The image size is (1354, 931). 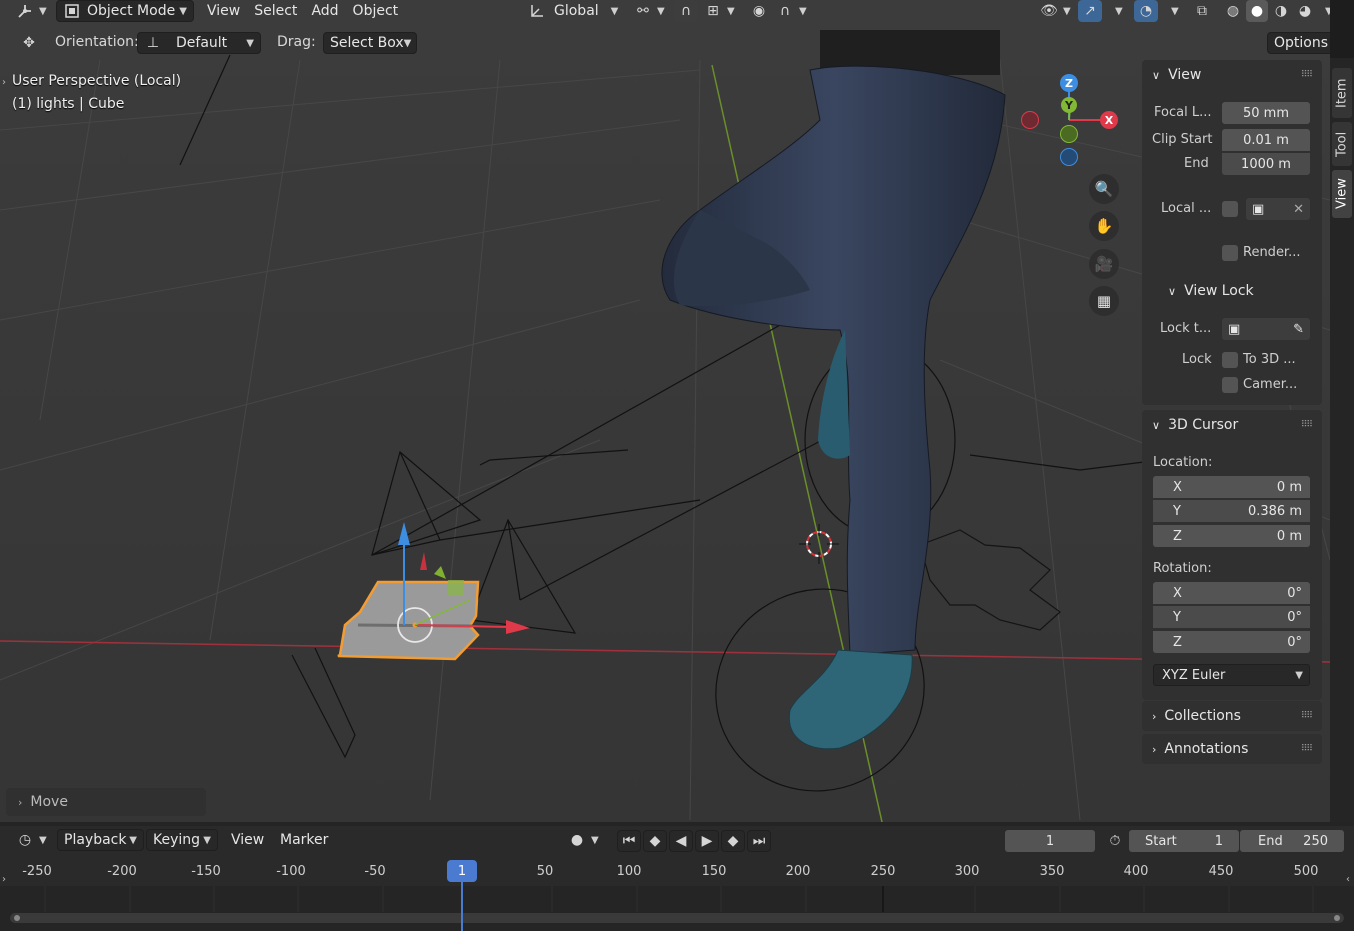 I want to click on start-frame-field: Start 1, so click(x=1184, y=841).